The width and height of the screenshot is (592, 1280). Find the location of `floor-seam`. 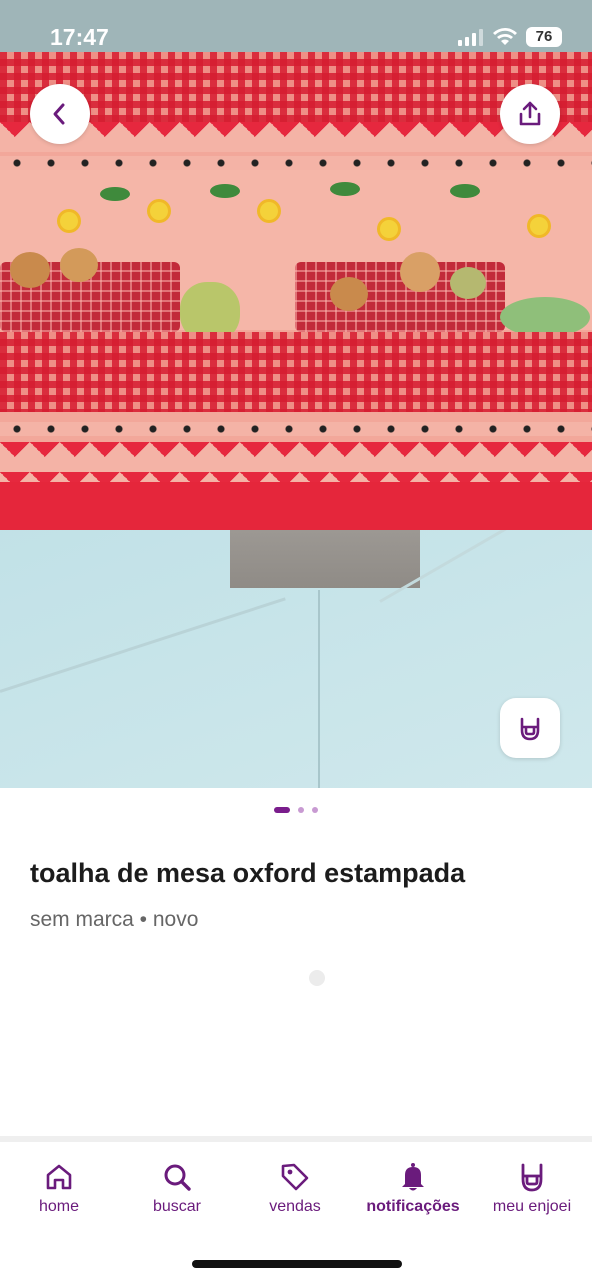

floor-seam is located at coordinates (319, 689).